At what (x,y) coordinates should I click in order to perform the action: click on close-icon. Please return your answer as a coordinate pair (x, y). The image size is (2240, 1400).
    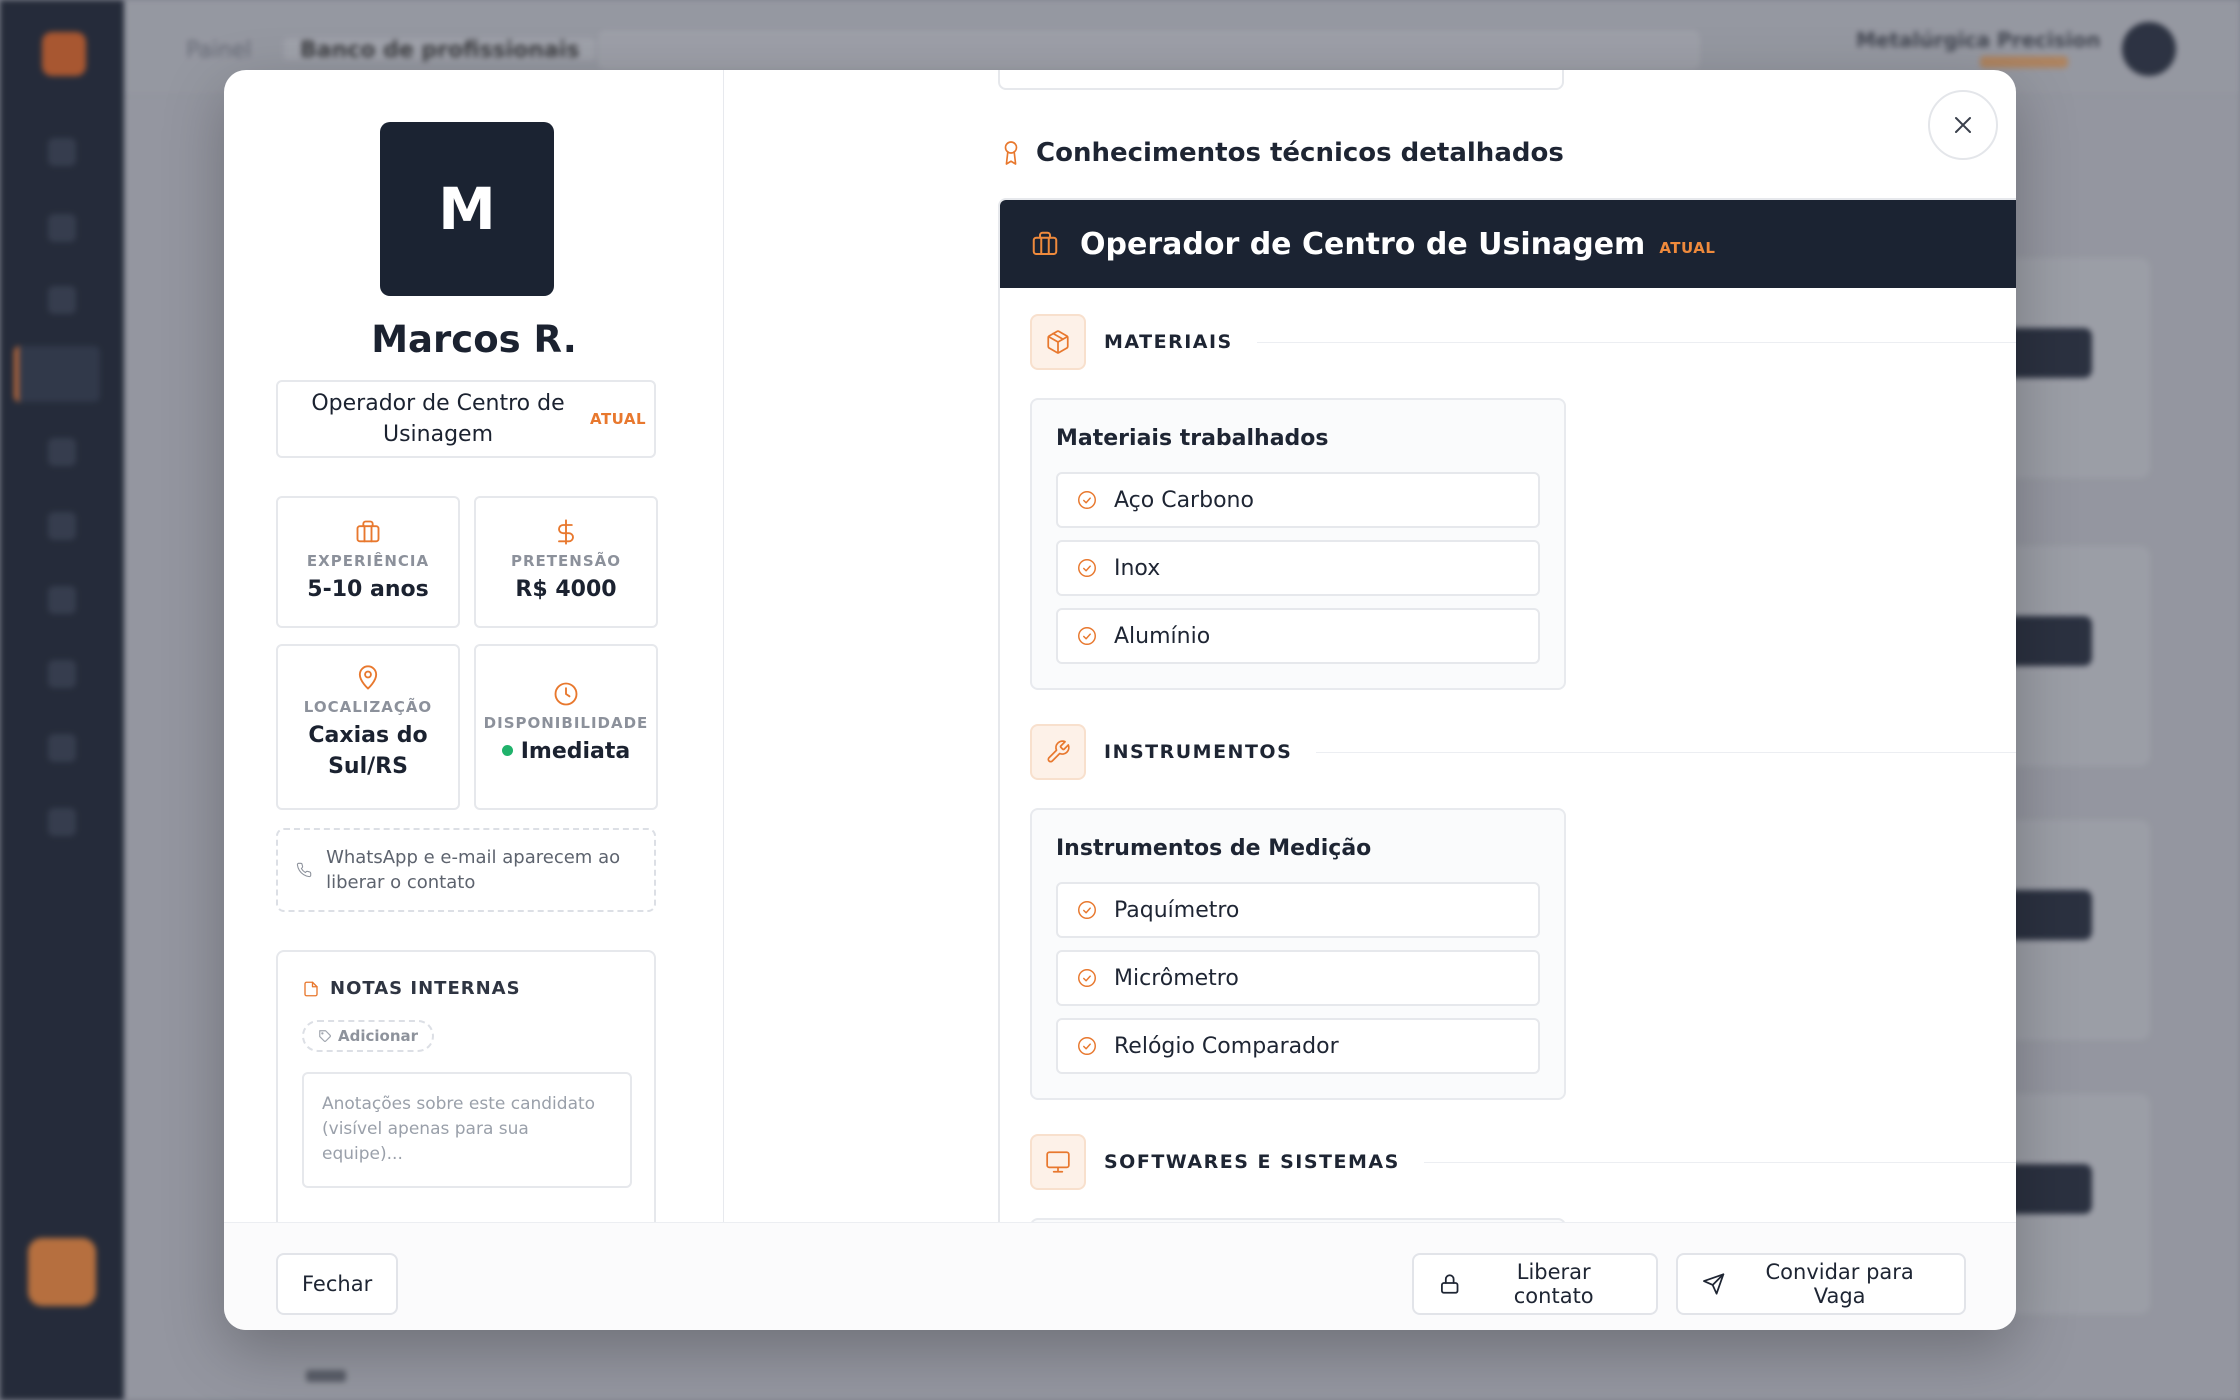
    Looking at the image, I should click on (1963, 125).